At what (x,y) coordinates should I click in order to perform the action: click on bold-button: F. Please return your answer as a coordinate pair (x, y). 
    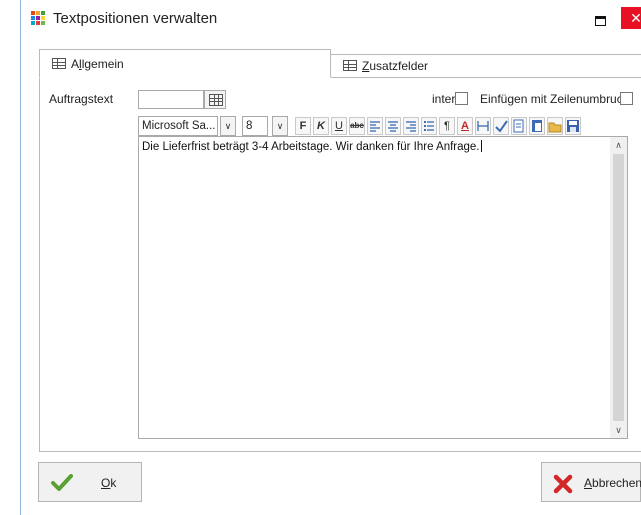
    Looking at the image, I should click on (303, 126).